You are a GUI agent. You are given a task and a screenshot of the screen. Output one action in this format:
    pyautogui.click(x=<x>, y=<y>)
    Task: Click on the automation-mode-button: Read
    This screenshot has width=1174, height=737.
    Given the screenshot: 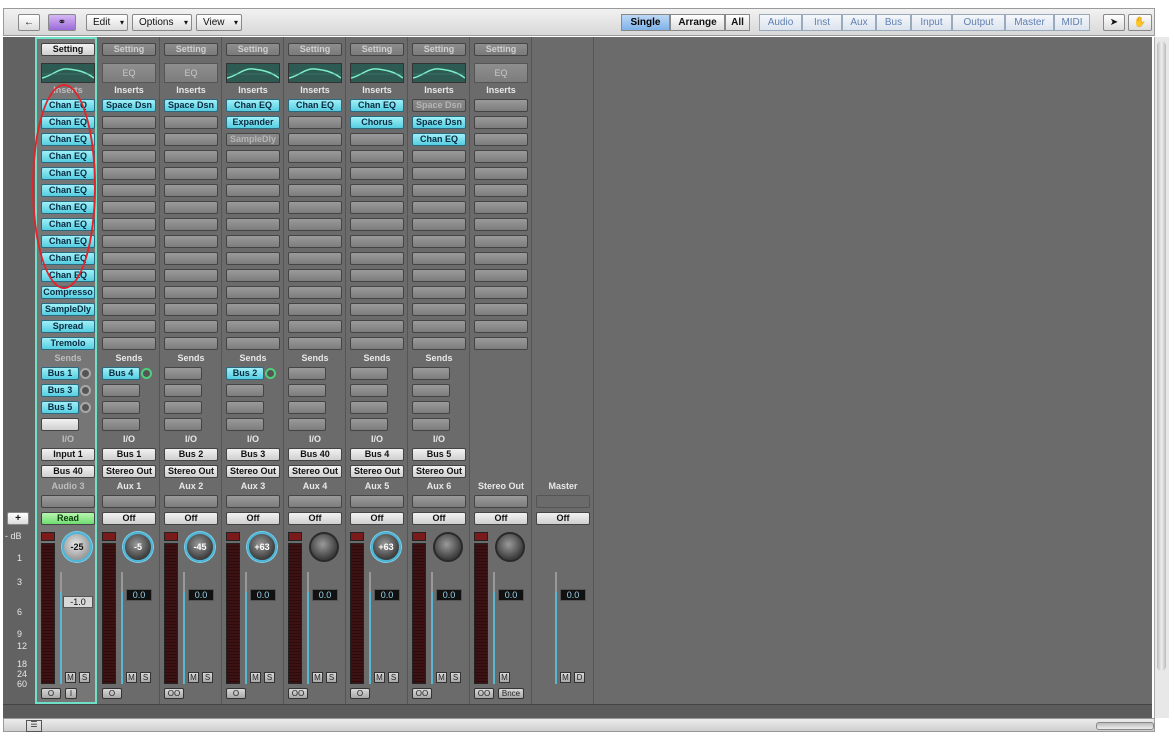 What is the action you would take?
    pyautogui.click(x=68, y=518)
    